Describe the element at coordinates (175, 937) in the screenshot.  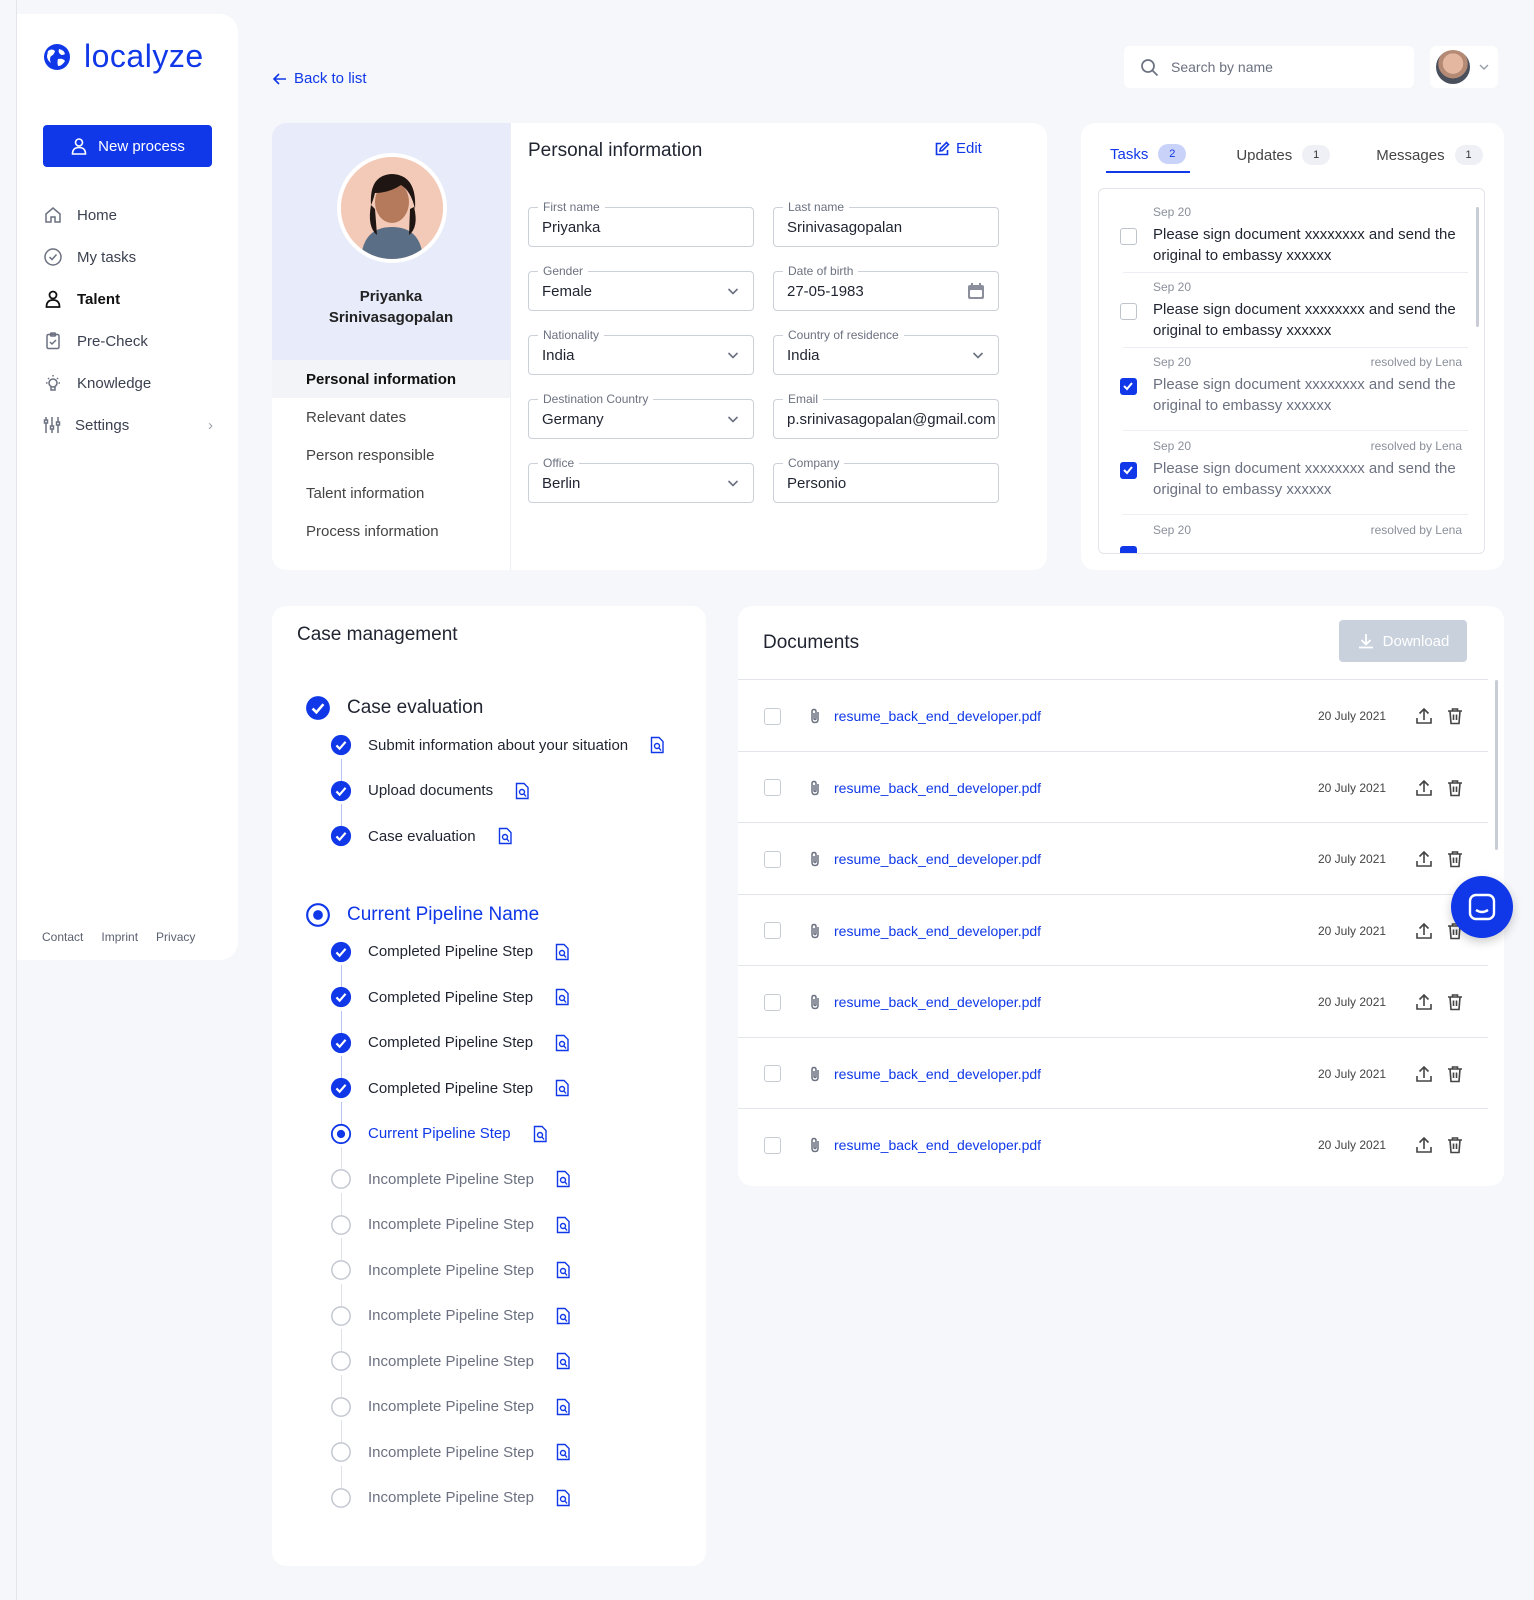
I see `privacy-link: Privacy` at that location.